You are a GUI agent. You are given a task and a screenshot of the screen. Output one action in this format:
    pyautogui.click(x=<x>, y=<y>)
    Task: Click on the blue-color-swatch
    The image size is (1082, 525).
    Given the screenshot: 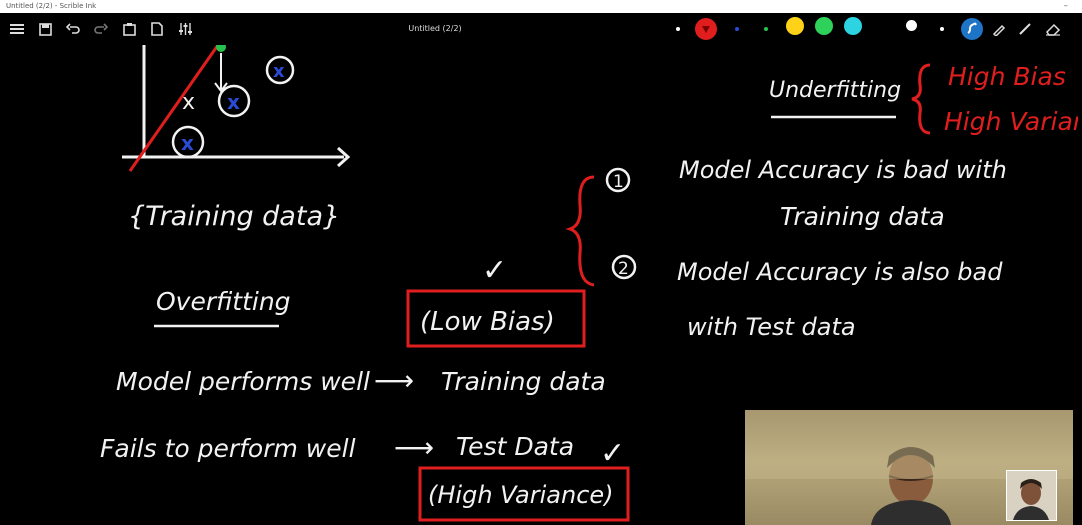 What is the action you would take?
    pyautogui.click(x=737, y=29)
    